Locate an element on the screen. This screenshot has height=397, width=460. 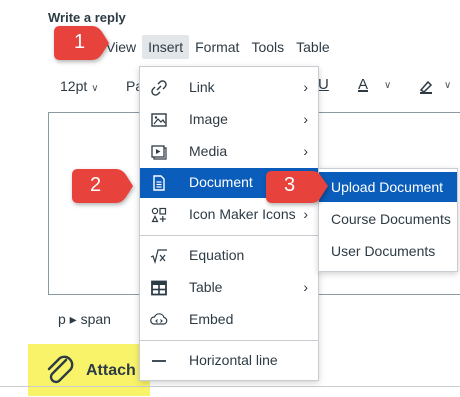
attach-label: Attach is located at coordinates (111, 370).